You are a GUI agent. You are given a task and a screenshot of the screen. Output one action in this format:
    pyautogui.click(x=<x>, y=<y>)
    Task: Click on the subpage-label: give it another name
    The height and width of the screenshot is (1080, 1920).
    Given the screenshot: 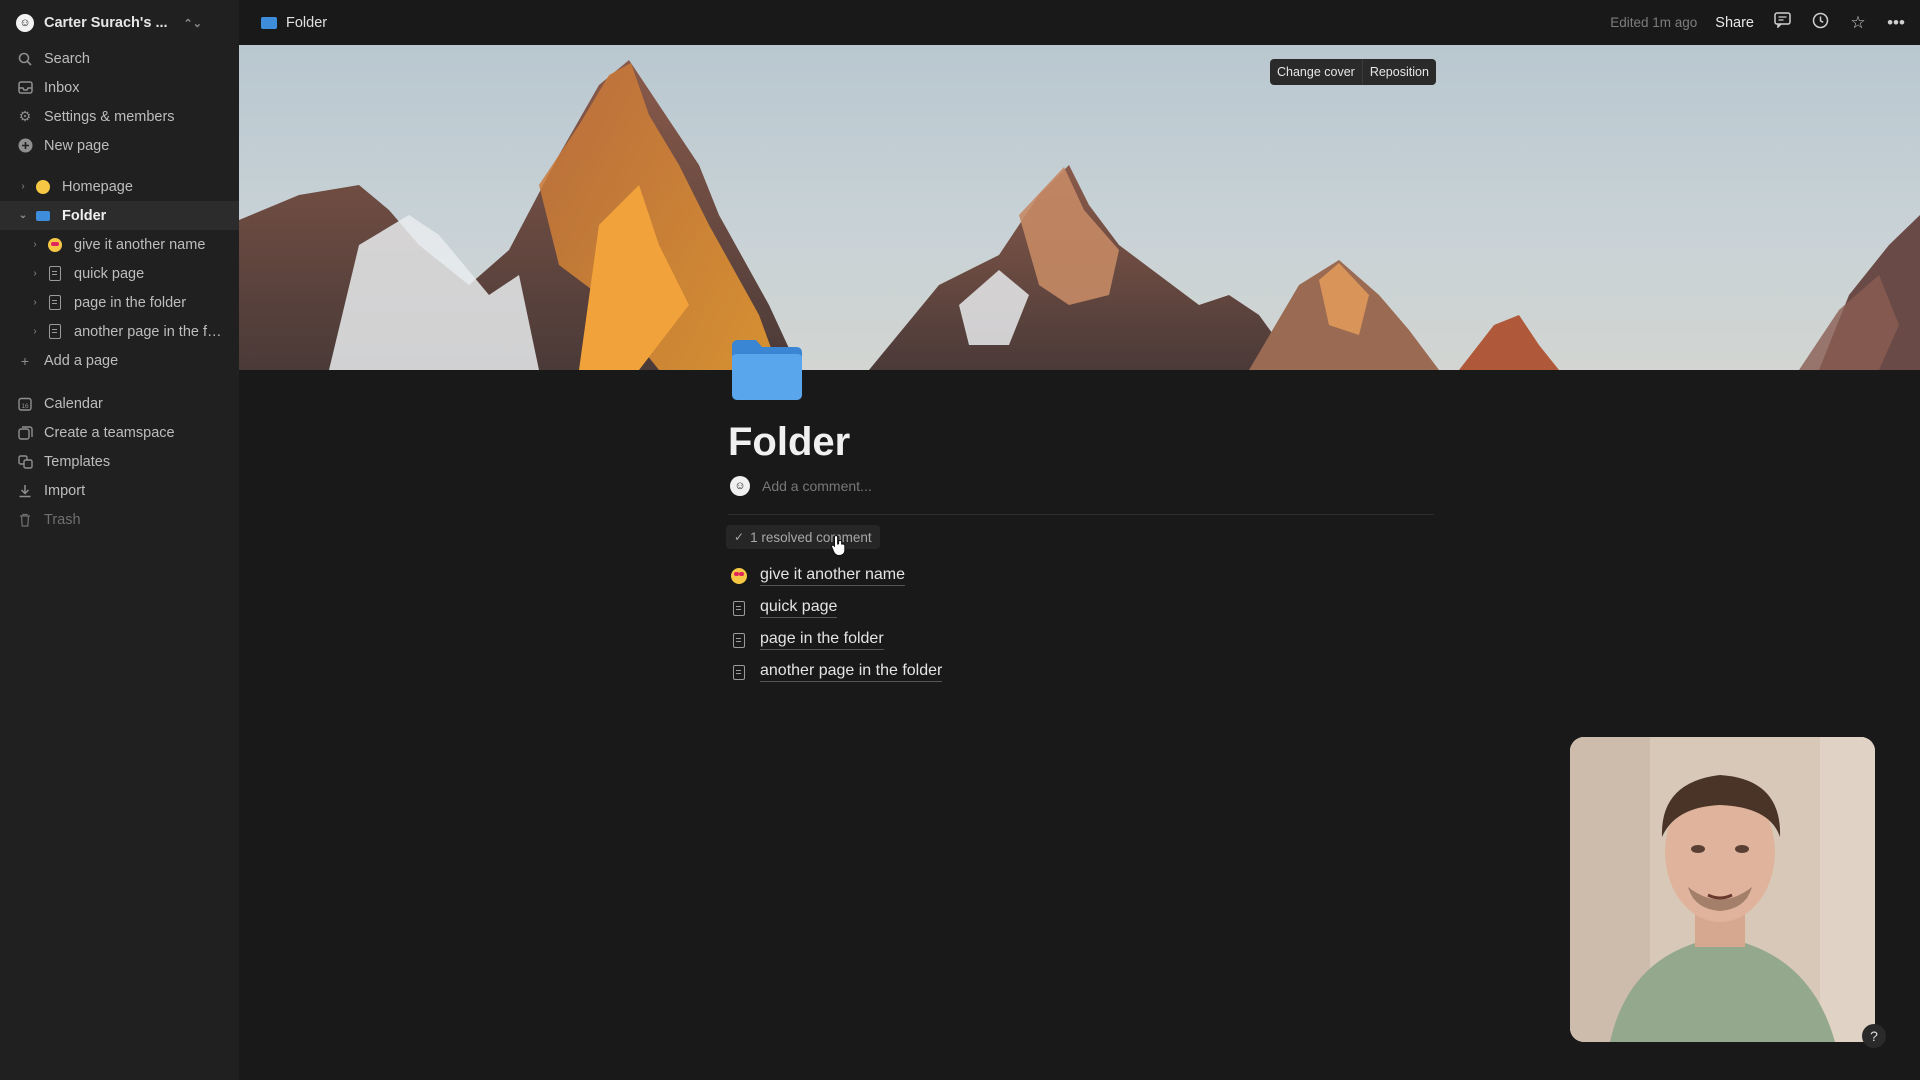 What is the action you would take?
    pyautogui.click(x=832, y=576)
    